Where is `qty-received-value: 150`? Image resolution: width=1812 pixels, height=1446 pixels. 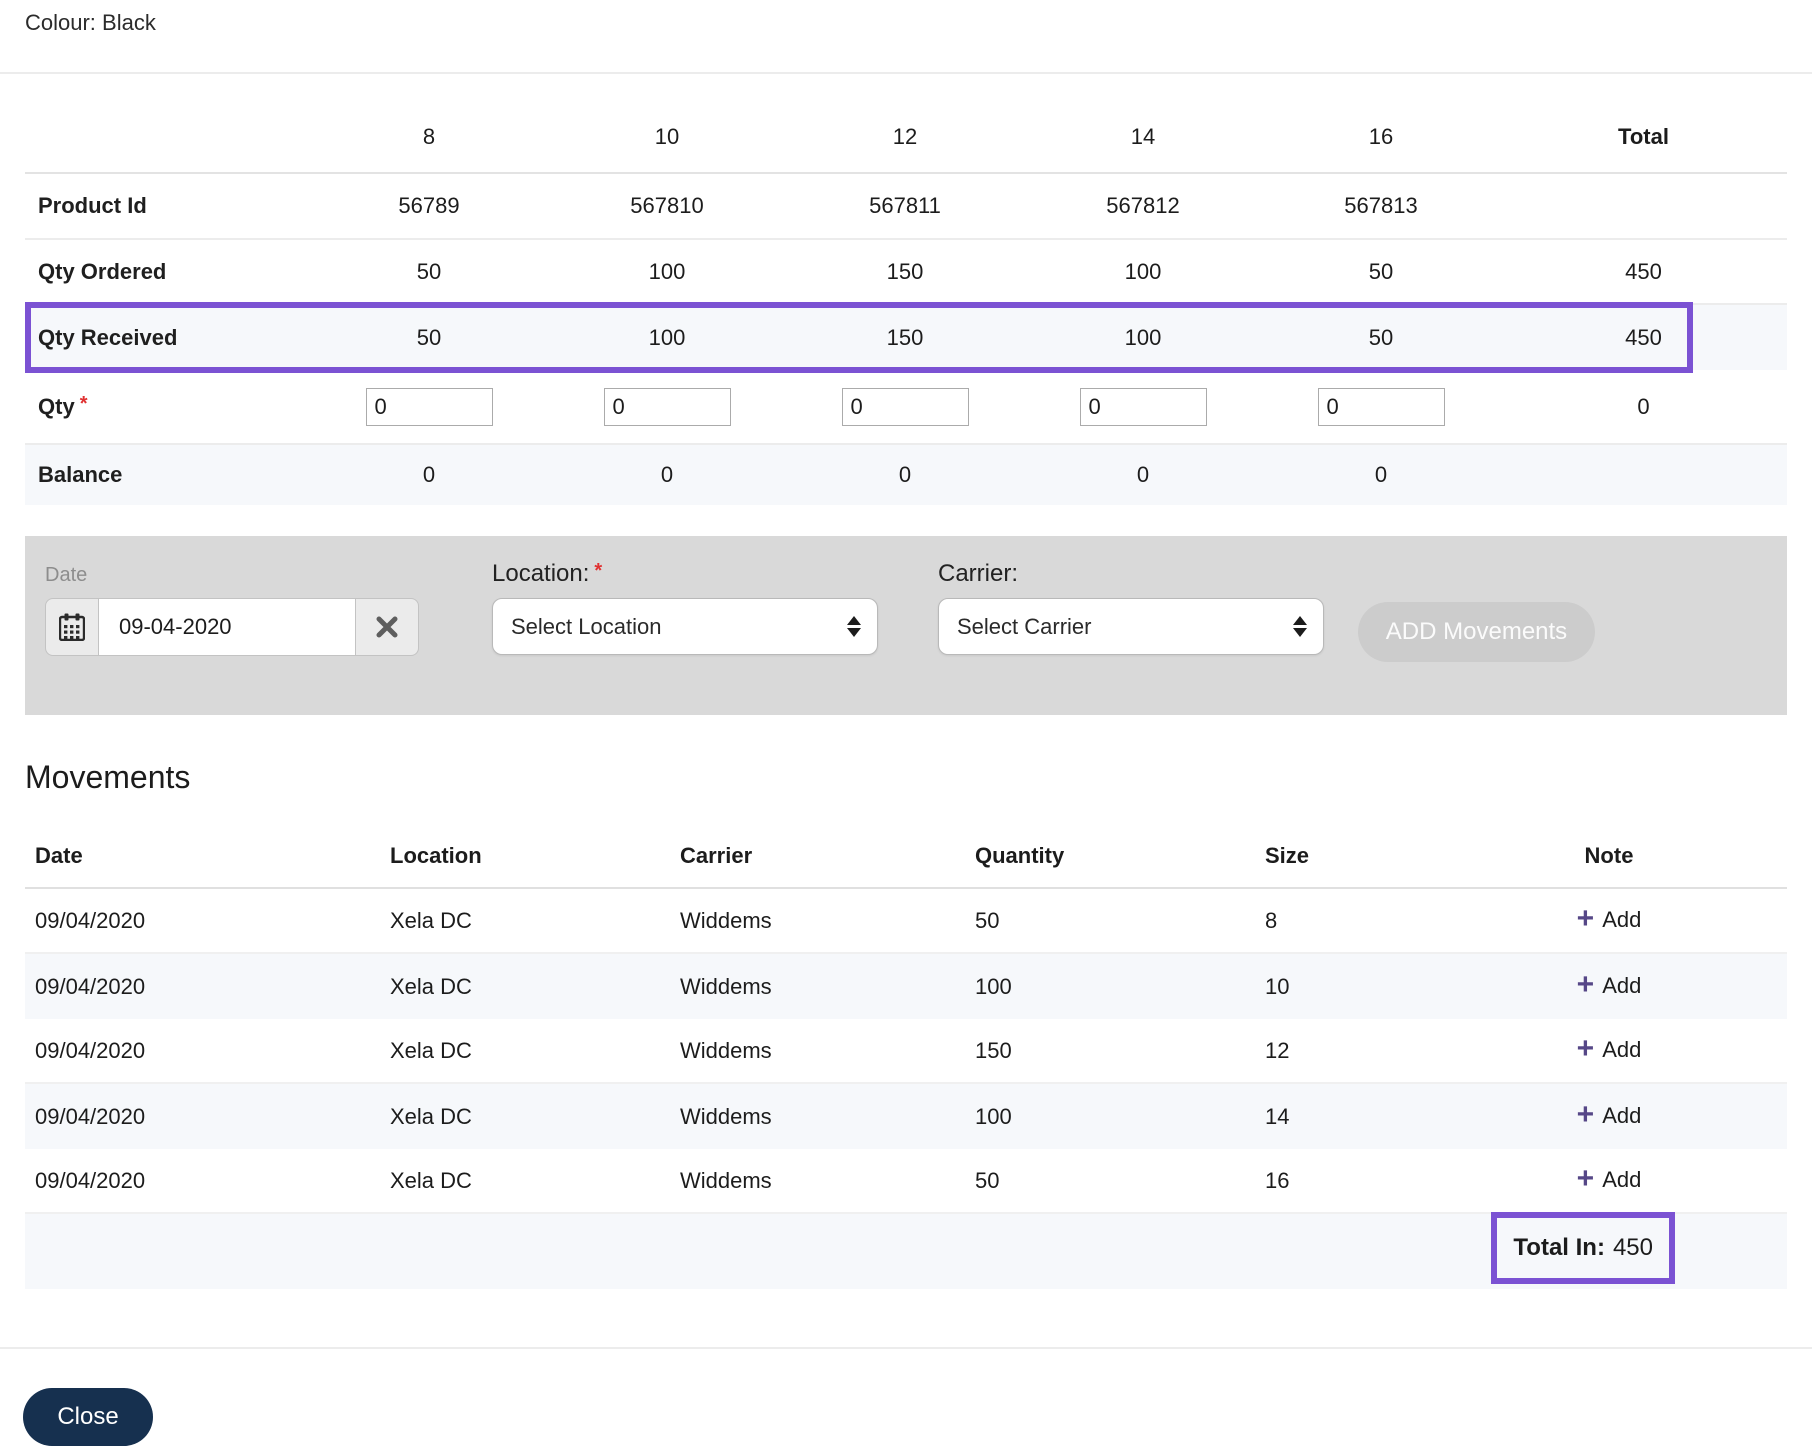 qty-received-value: 150 is located at coordinates (905, 337).